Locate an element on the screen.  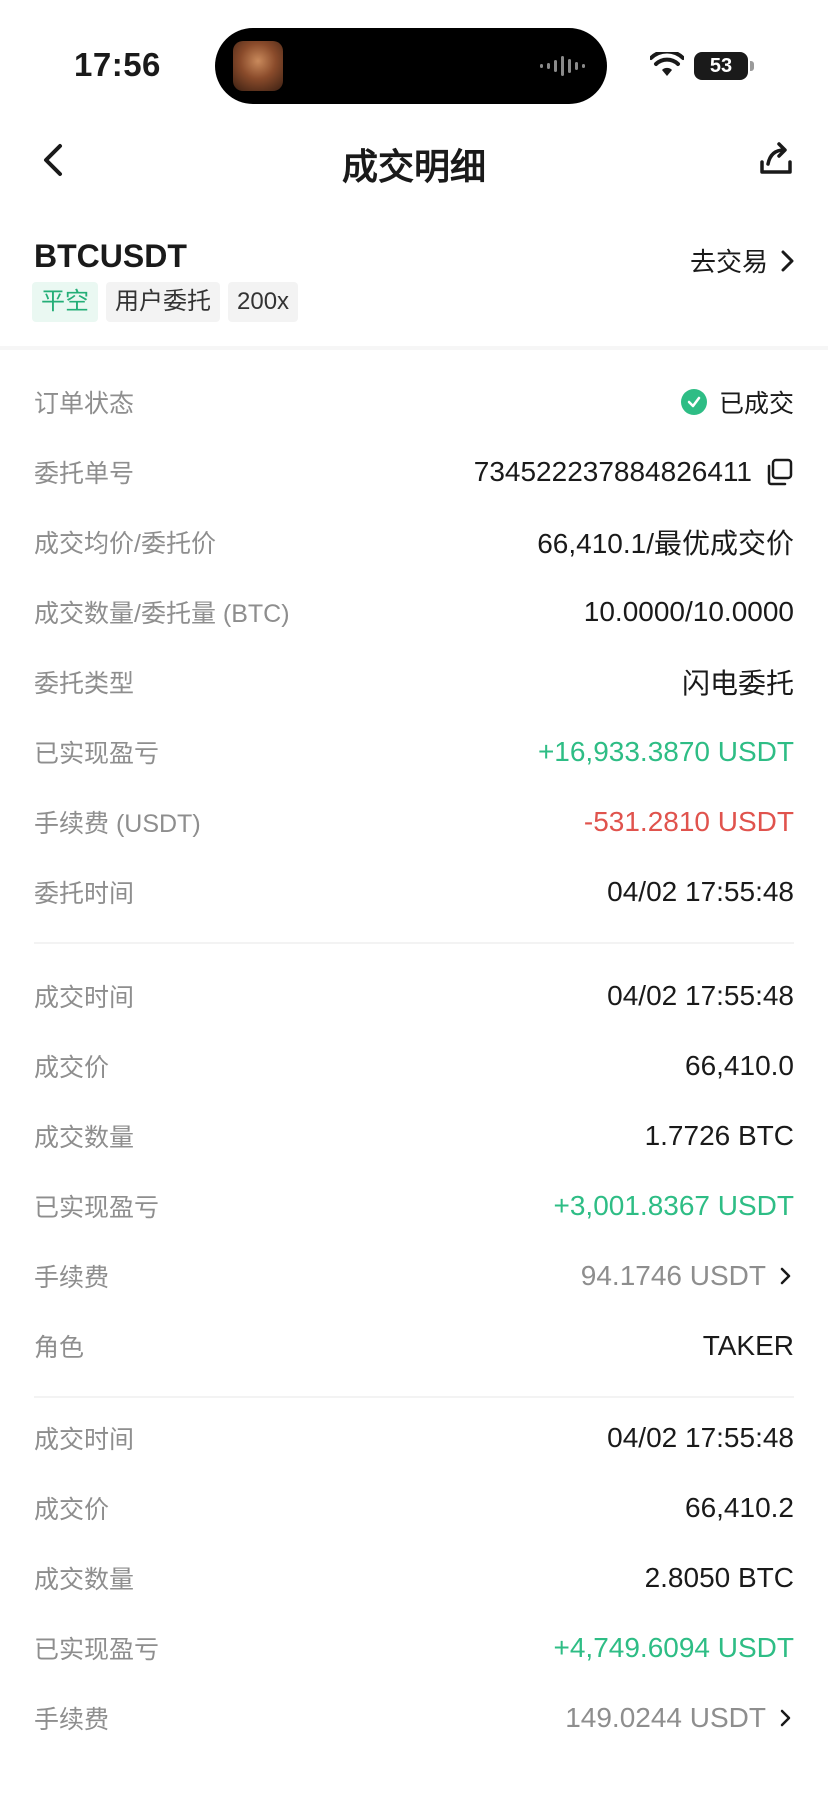
nav-bar: 成交明细 is located at coordinates (414, 160).